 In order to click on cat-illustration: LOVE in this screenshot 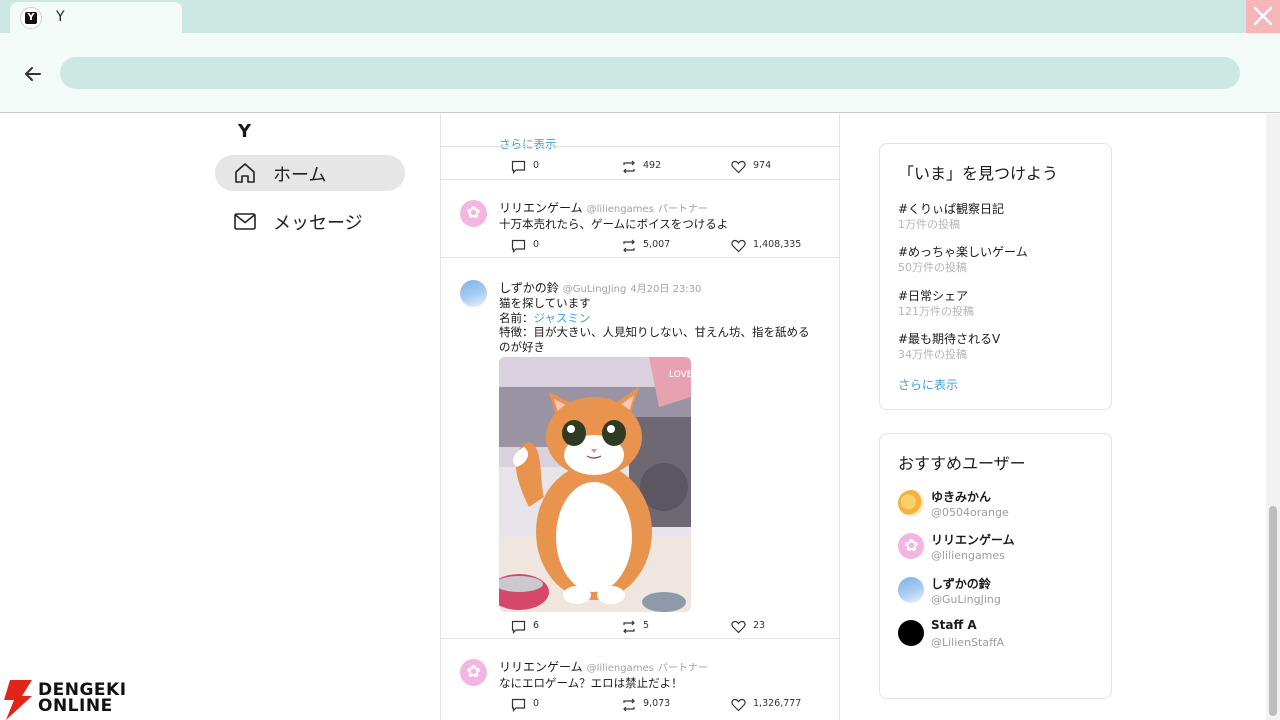, I will do `click(595, 484)`.